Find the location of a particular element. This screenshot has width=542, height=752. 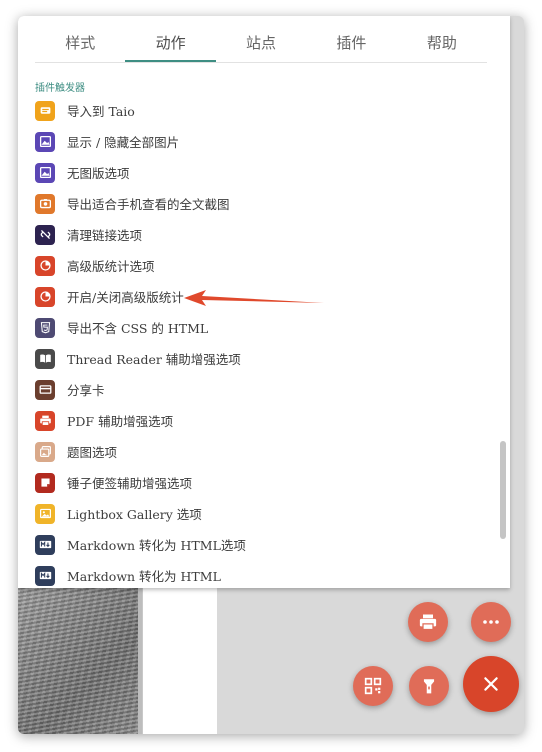

list-item: 题图选项 is located at coordinates (263, 451).